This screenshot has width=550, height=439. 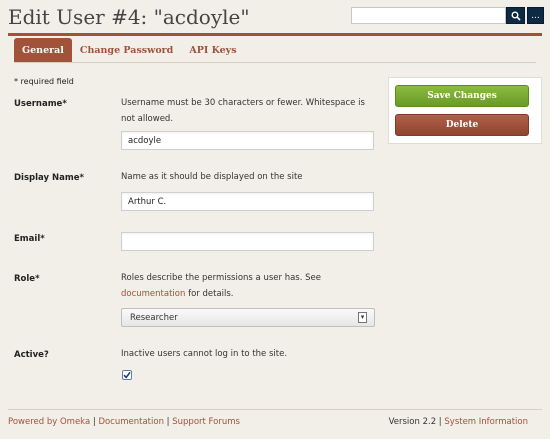 I want to click on display-name-input, so click(x=247, y=201).